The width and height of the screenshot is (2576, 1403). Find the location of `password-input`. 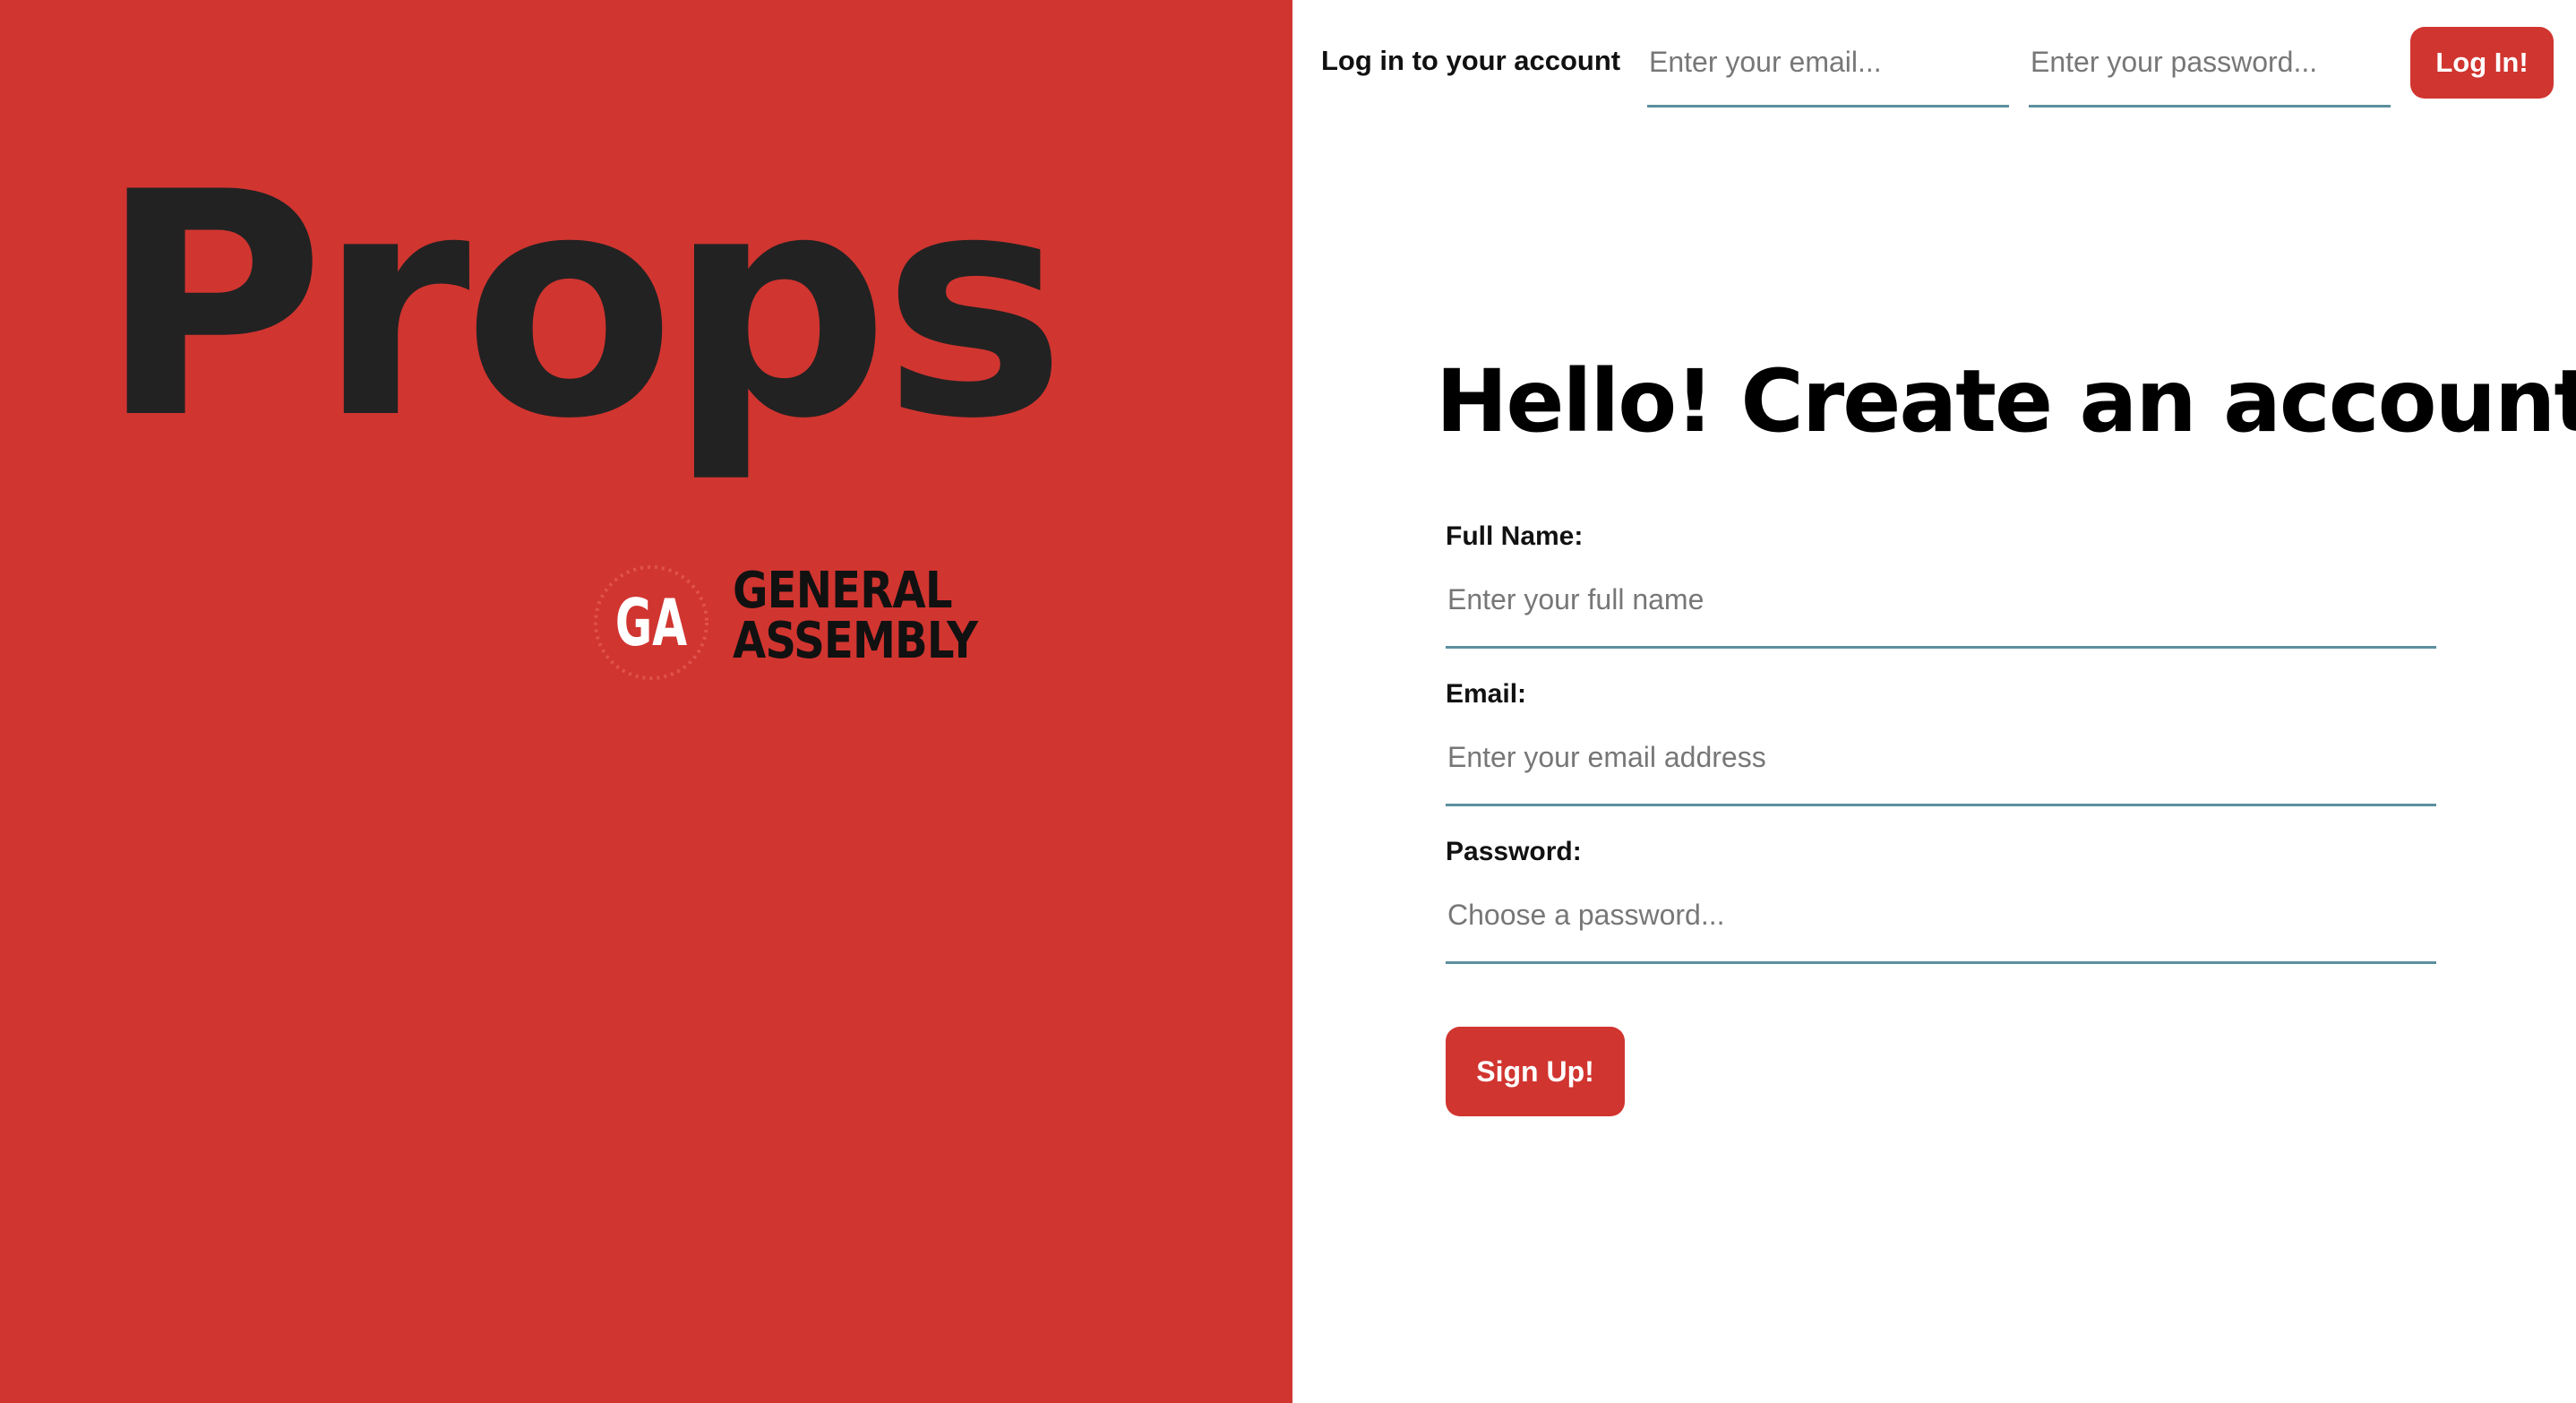

password-input is located at coordinates (1941, 923).